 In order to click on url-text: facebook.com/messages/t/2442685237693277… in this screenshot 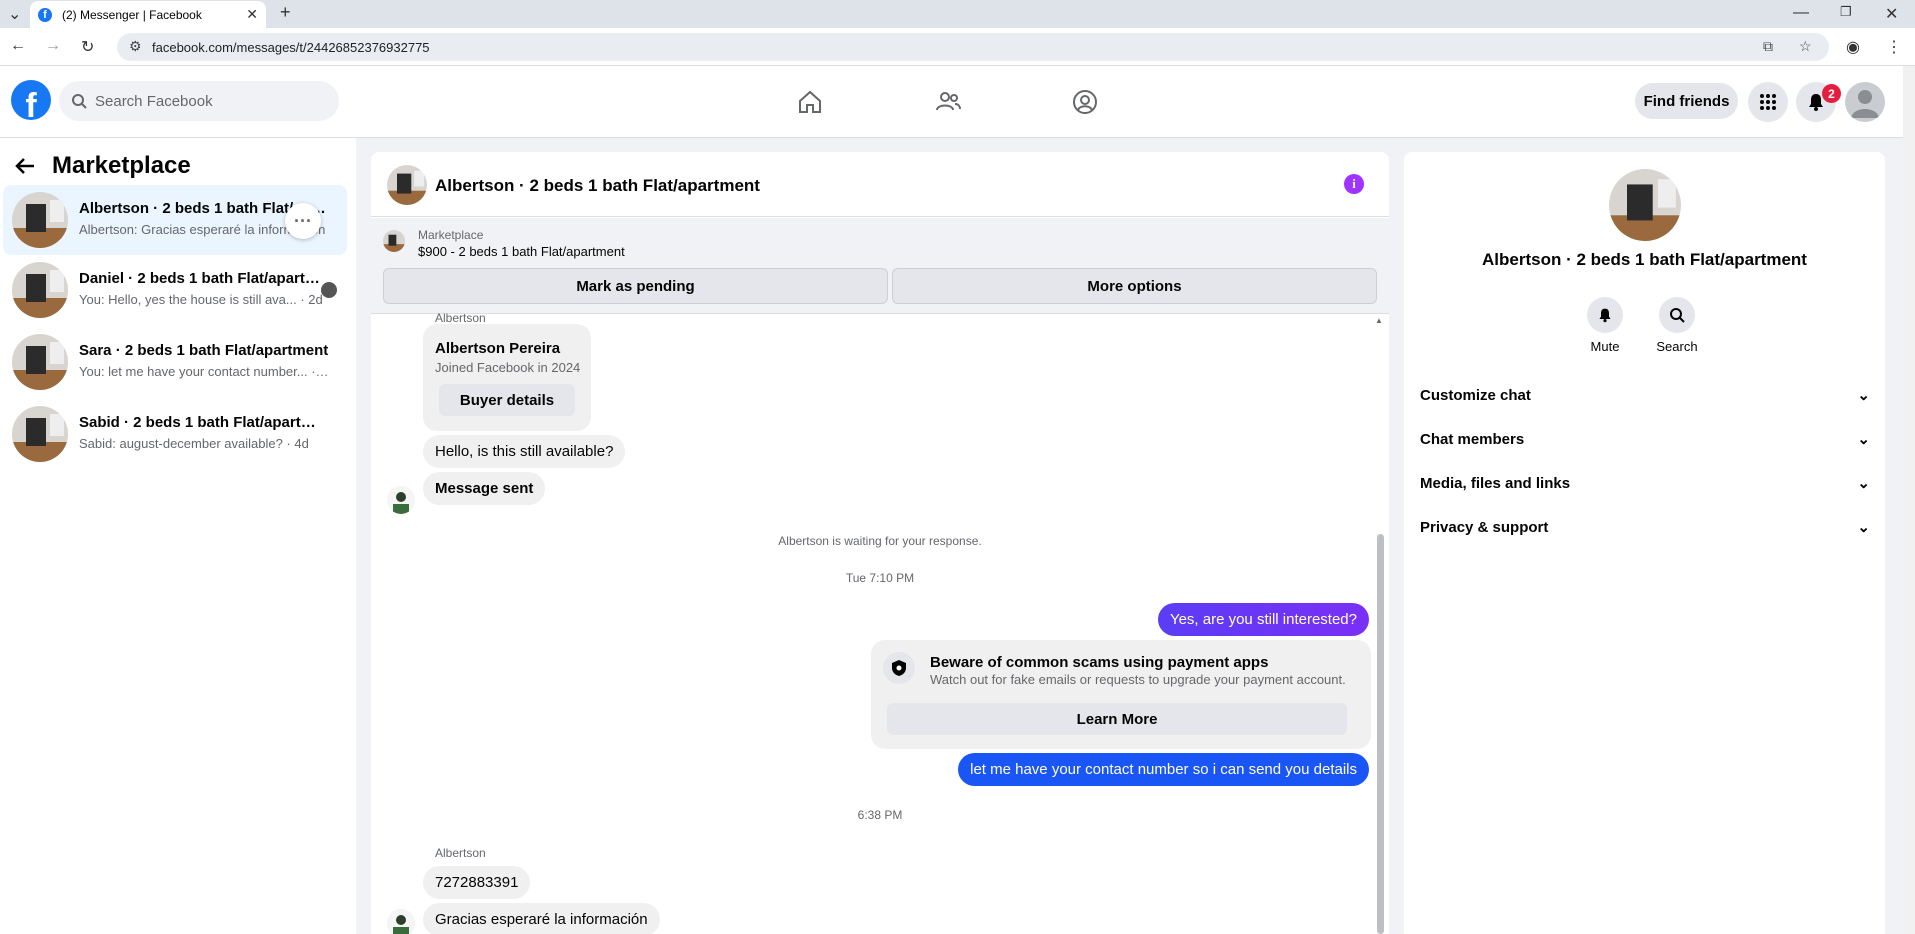, I will do `click(291, 47)`.